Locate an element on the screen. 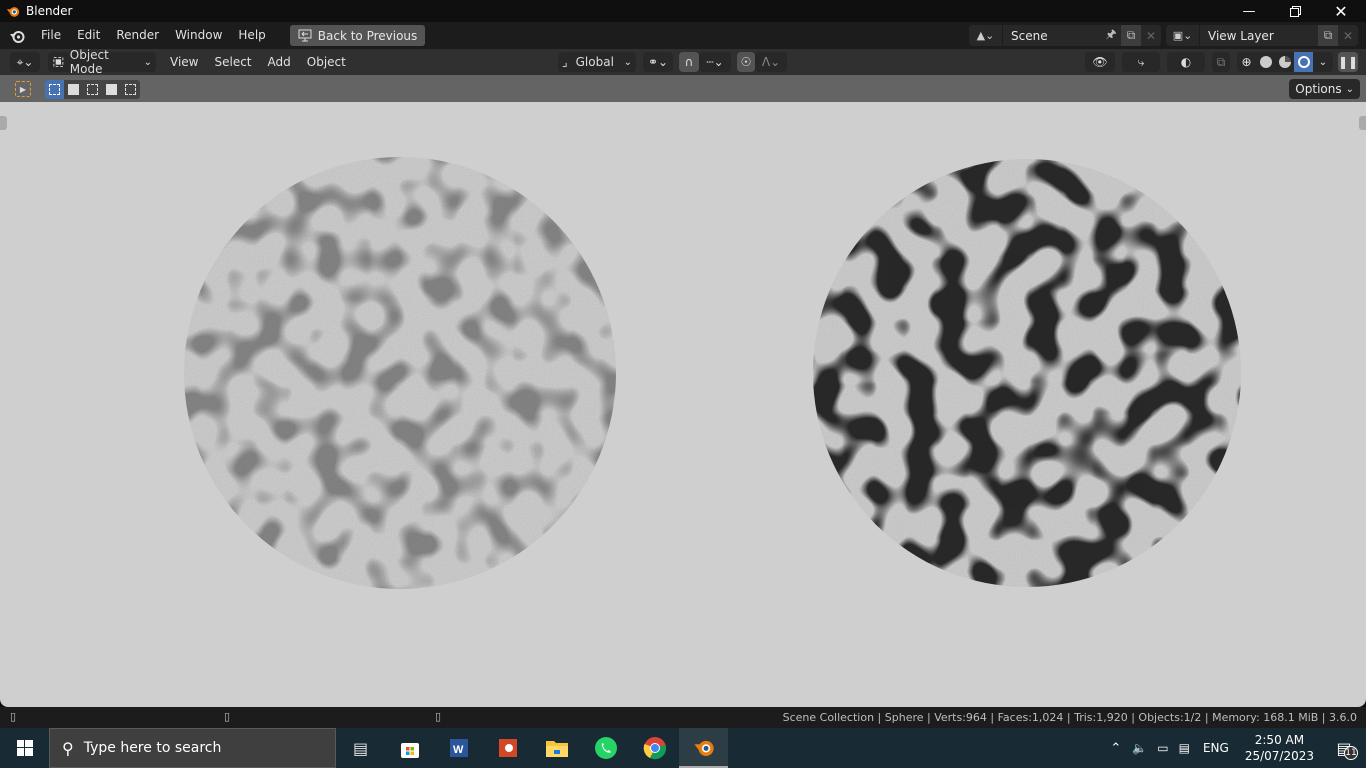  new-view-layer-button: ⧉ is located at coordinates (1328, 35).